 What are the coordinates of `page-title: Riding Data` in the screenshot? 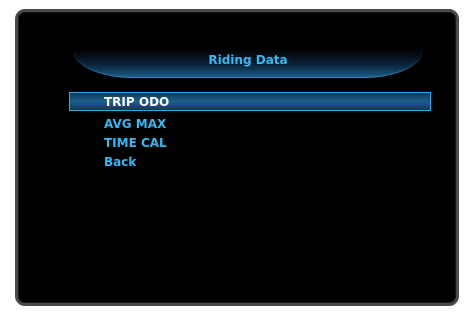 It's located at (248, 60).